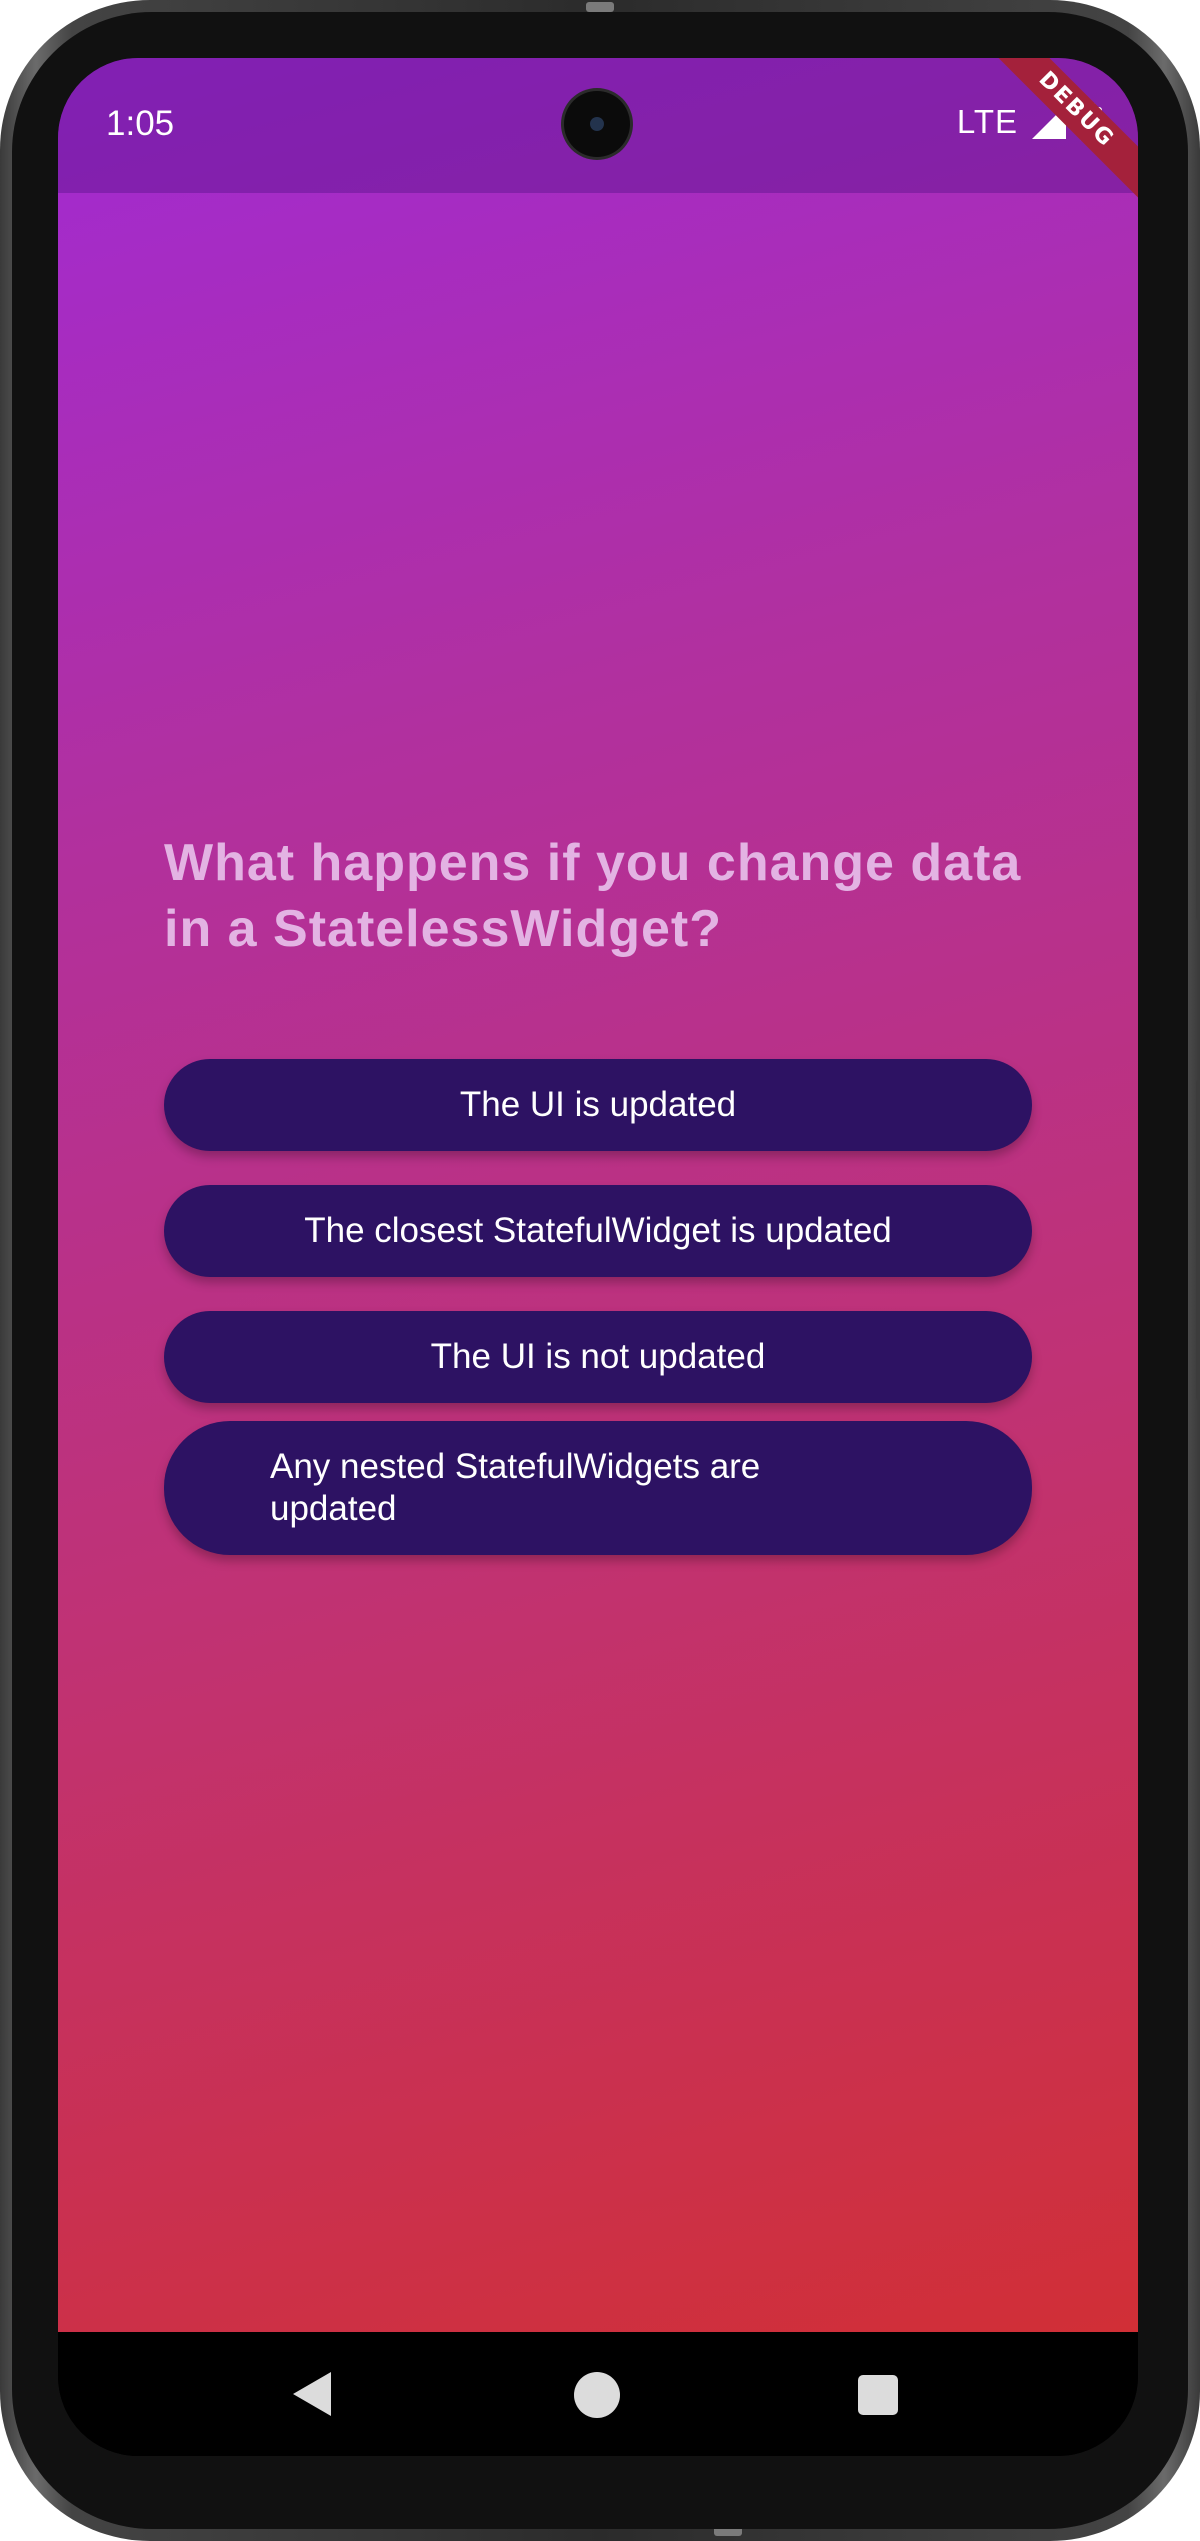 This screenshot has width=1200, height=2541. I want to click on volume-button, so click(1198, 805).